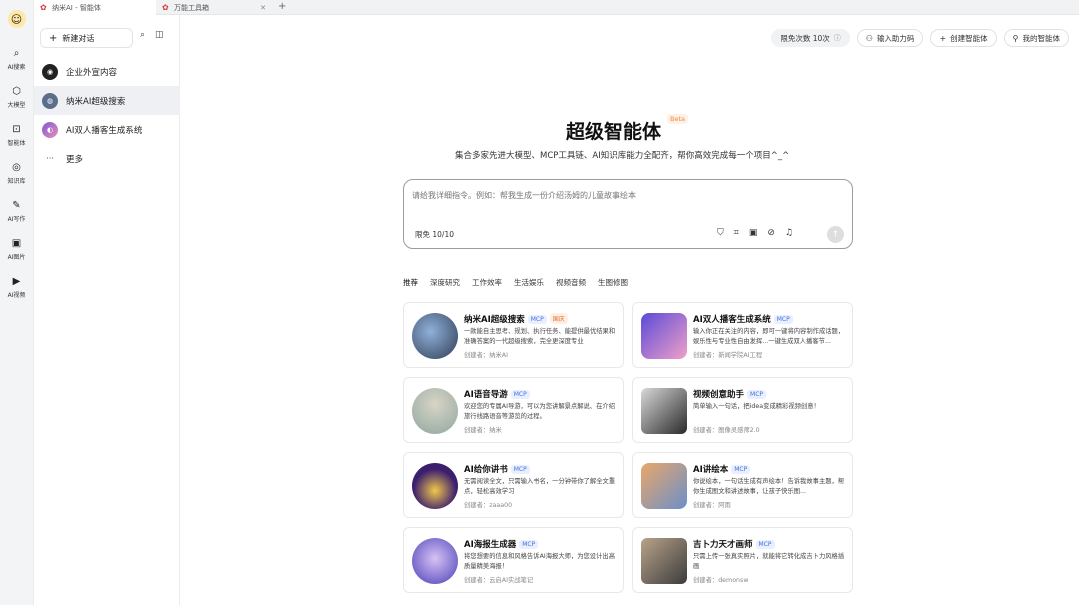 This screenshot has height=605, width=1079. What do you see at coordinates (486, 355) in the screenshot?
I see `agent-author: 创建者：纳米AI` at bounding box center [486, 355].